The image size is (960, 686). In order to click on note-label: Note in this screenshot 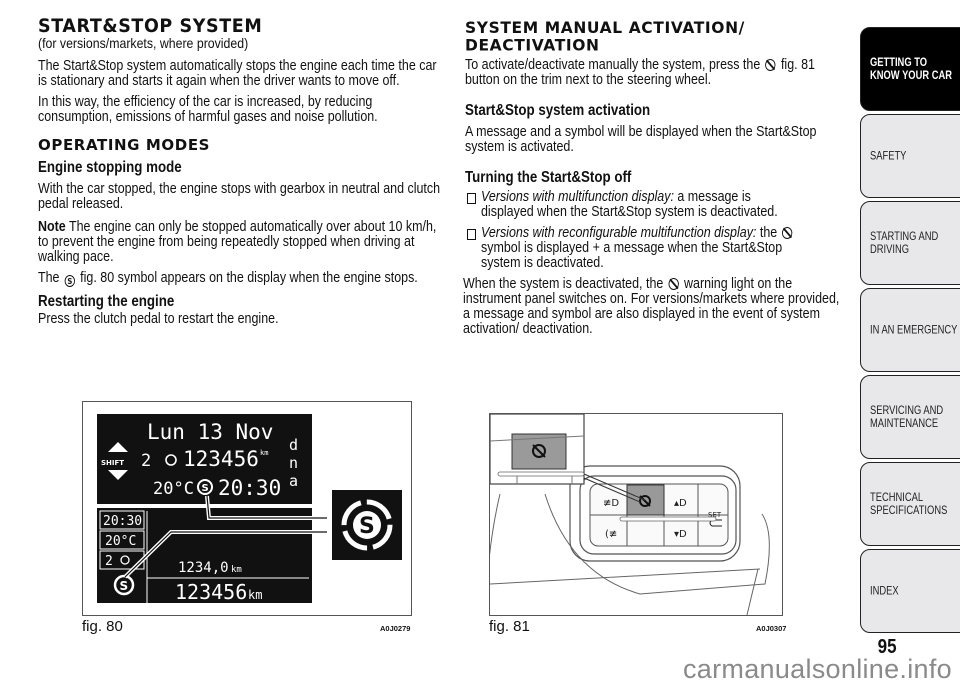, I will do `click(52, 227)`.